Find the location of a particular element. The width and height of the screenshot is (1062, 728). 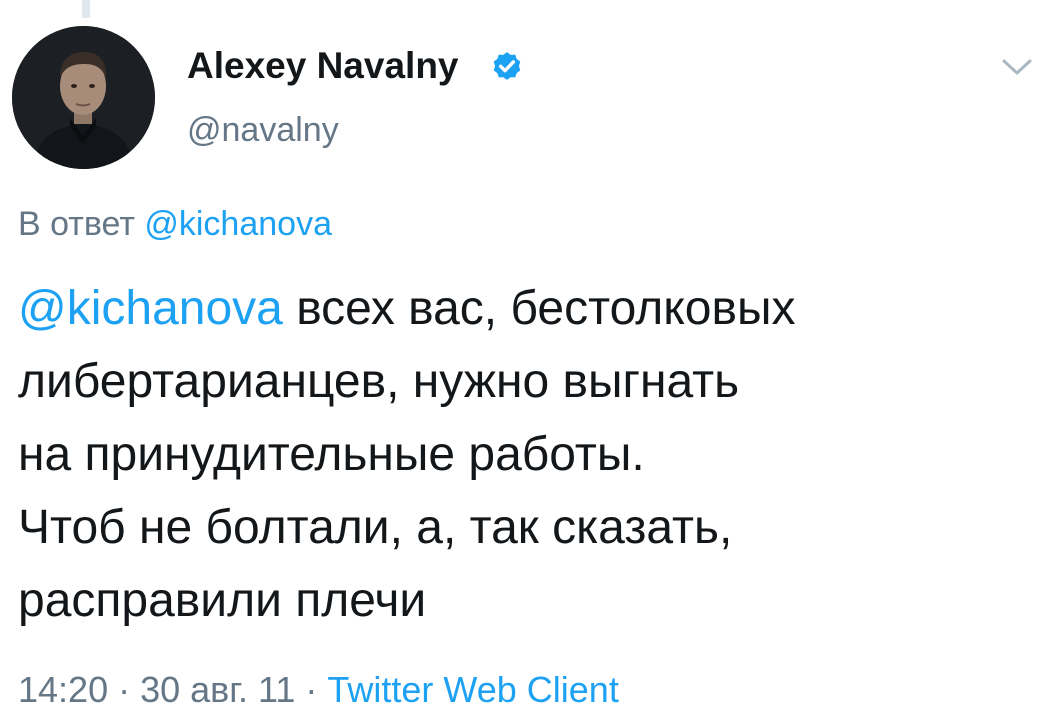

tweet-text-line: Чтоб не болтали, а, так сказать, is located at coordinates (375, 527).